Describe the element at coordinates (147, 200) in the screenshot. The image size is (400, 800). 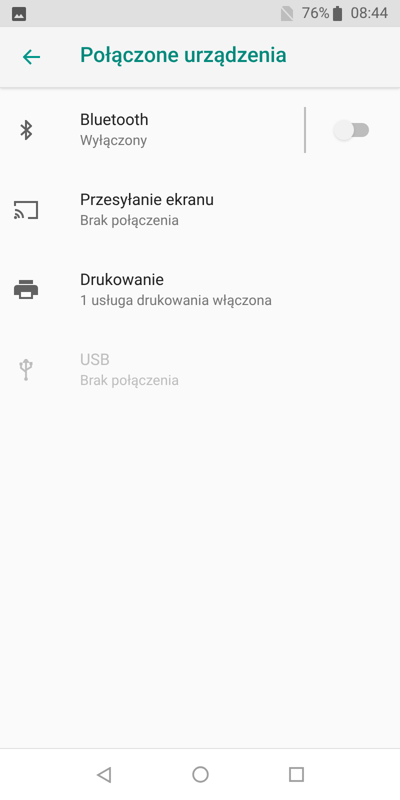
I see `item-title: Przesyłanie ekranu` at that location.